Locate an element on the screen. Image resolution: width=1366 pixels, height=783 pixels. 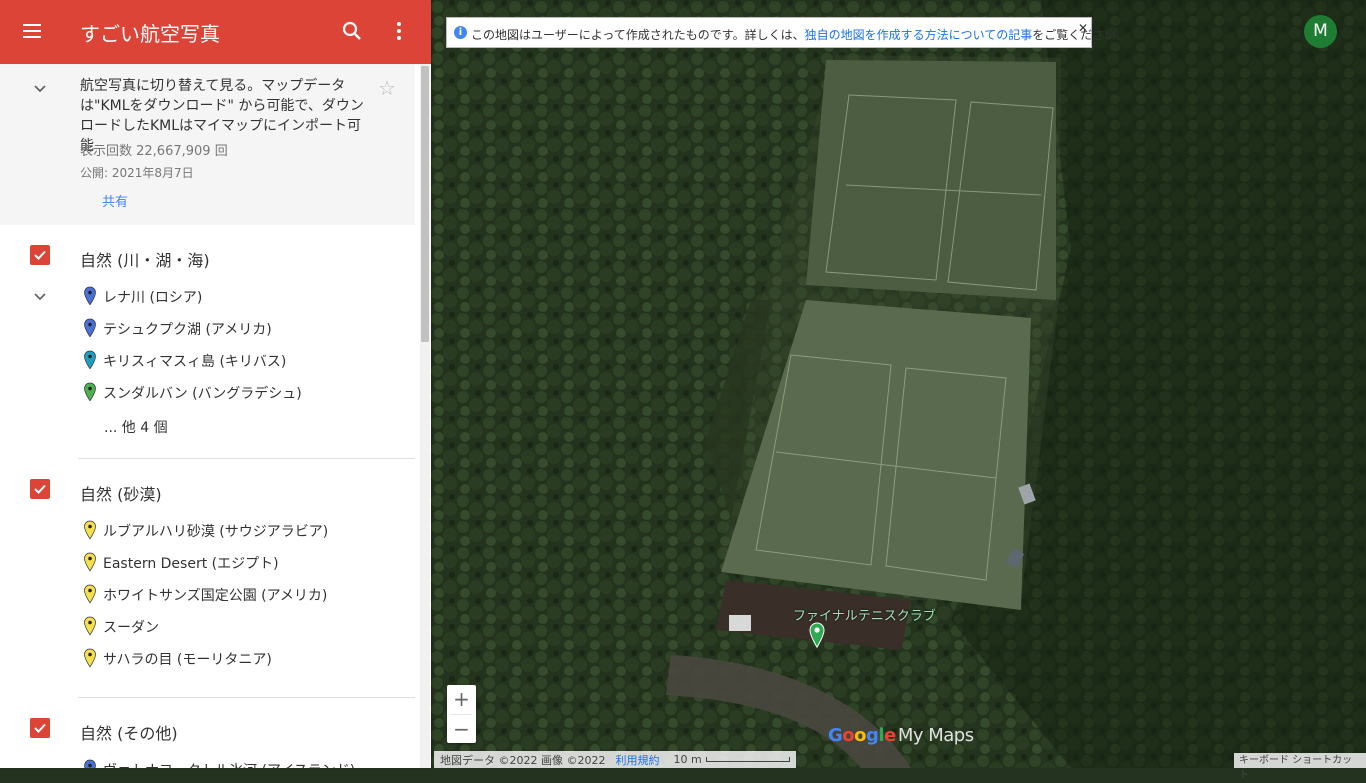
star-icon: ☆ is located at coordinates (387, 88).